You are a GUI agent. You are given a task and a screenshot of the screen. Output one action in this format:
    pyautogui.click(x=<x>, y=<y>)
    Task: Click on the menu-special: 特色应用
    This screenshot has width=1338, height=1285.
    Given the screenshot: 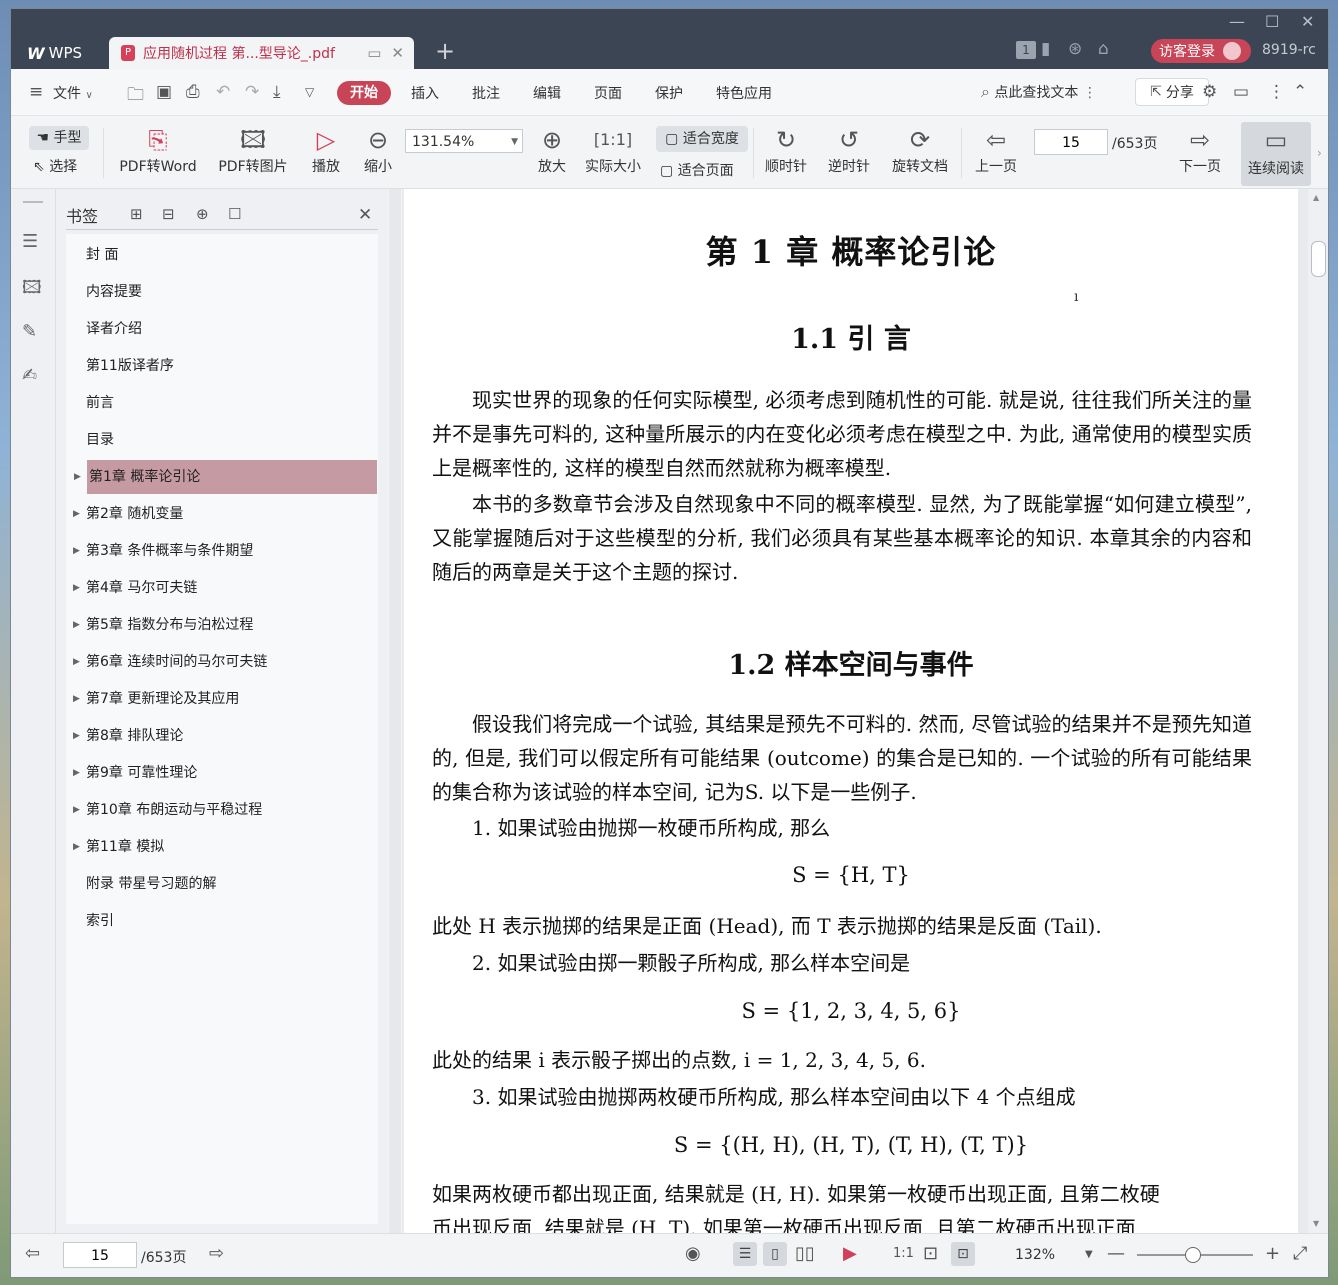 What is the action you would take?
    pyautogui.click(x=744, y=93)
    